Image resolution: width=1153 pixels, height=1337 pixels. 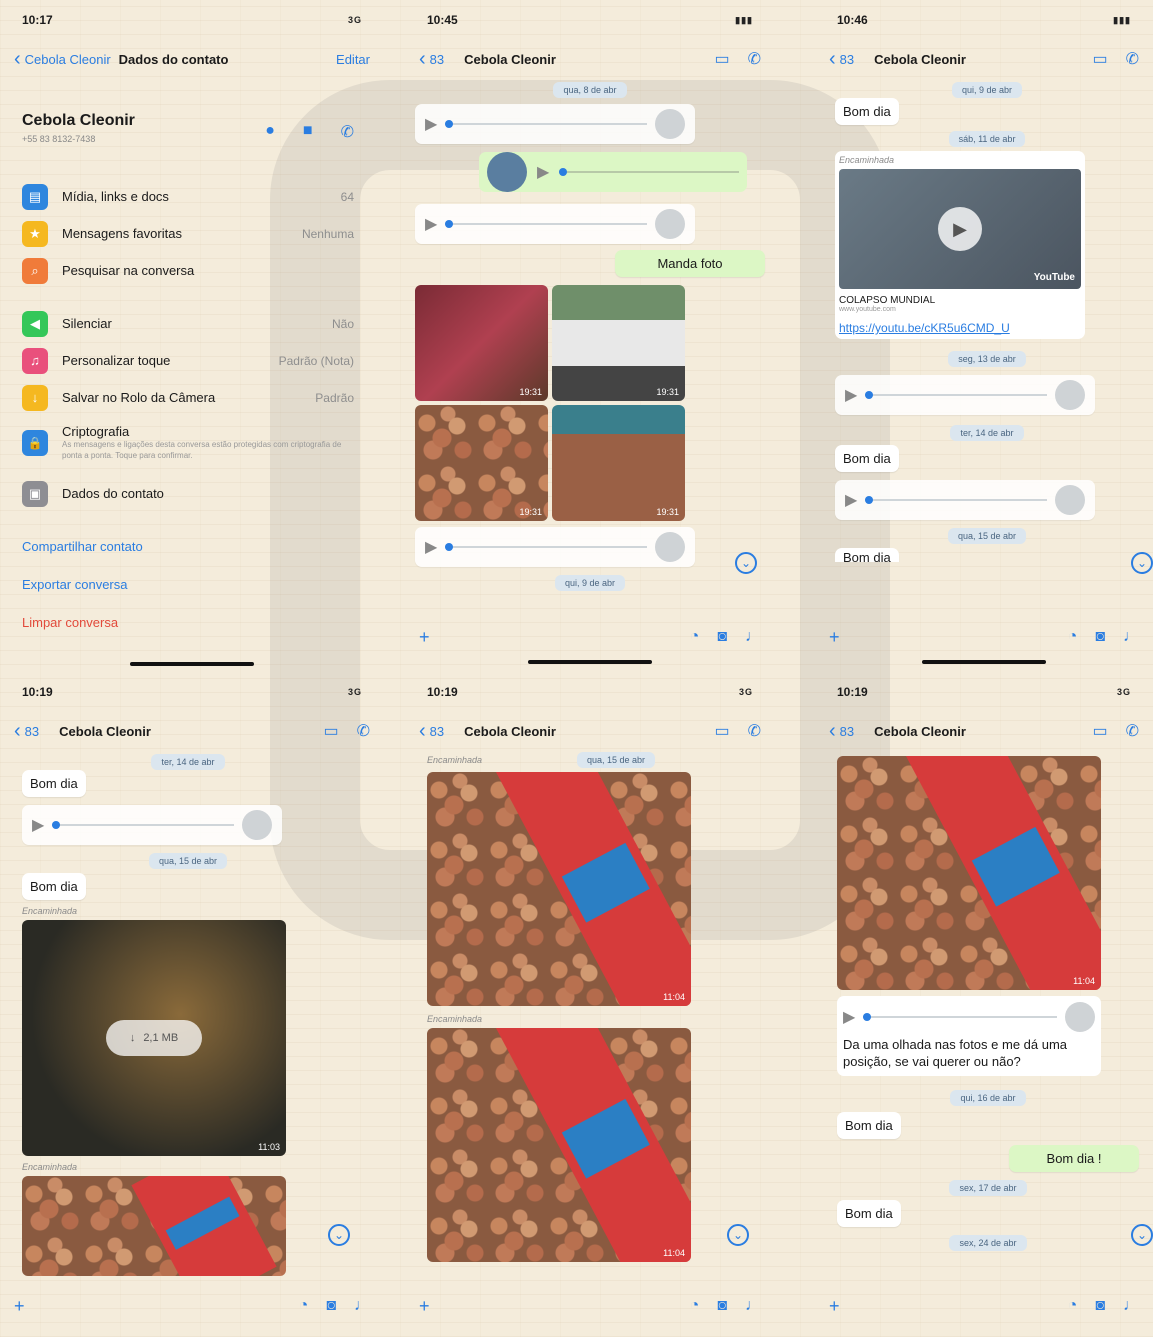 What do you see at coordinates (78, 120) in the screenshot?
I see `contact-name: Cebola Cleonir` at bounding box center [78, 120].